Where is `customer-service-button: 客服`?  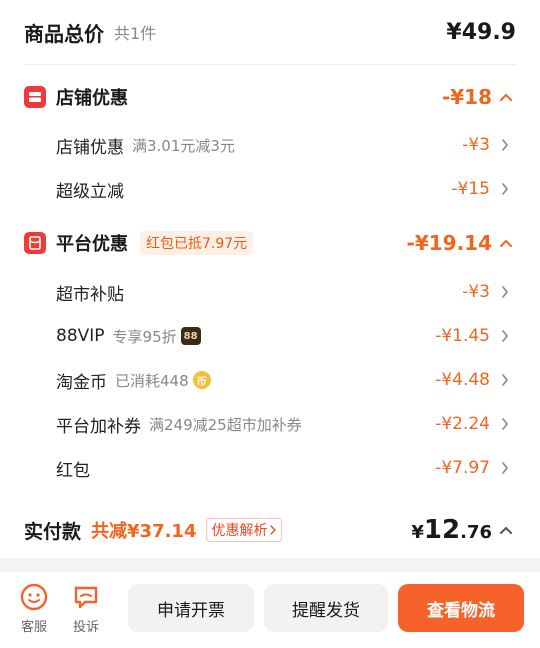
customer-service-button: 客服 is located at coordinates (34, 608).